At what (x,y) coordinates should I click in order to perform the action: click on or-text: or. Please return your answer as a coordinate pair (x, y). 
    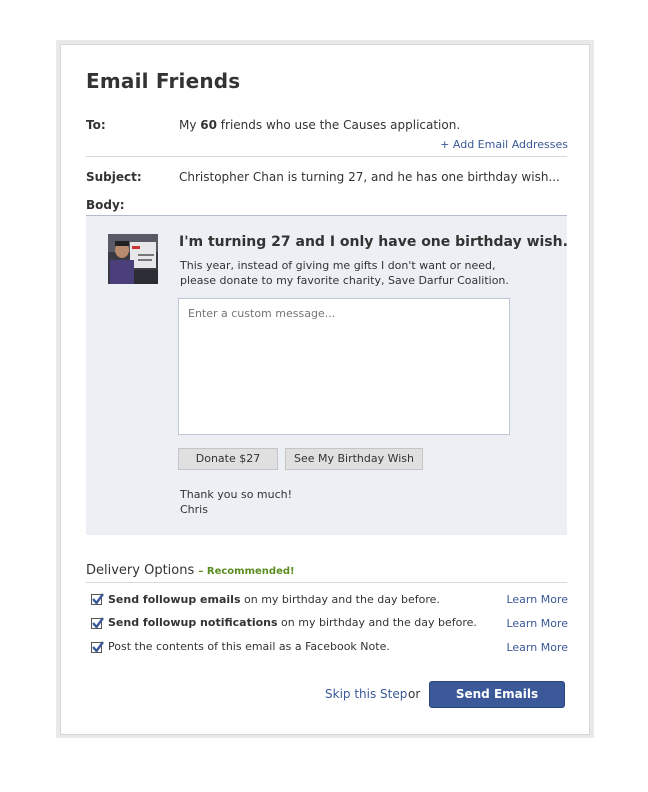
    Looking at the image, I should click on (414, 694).